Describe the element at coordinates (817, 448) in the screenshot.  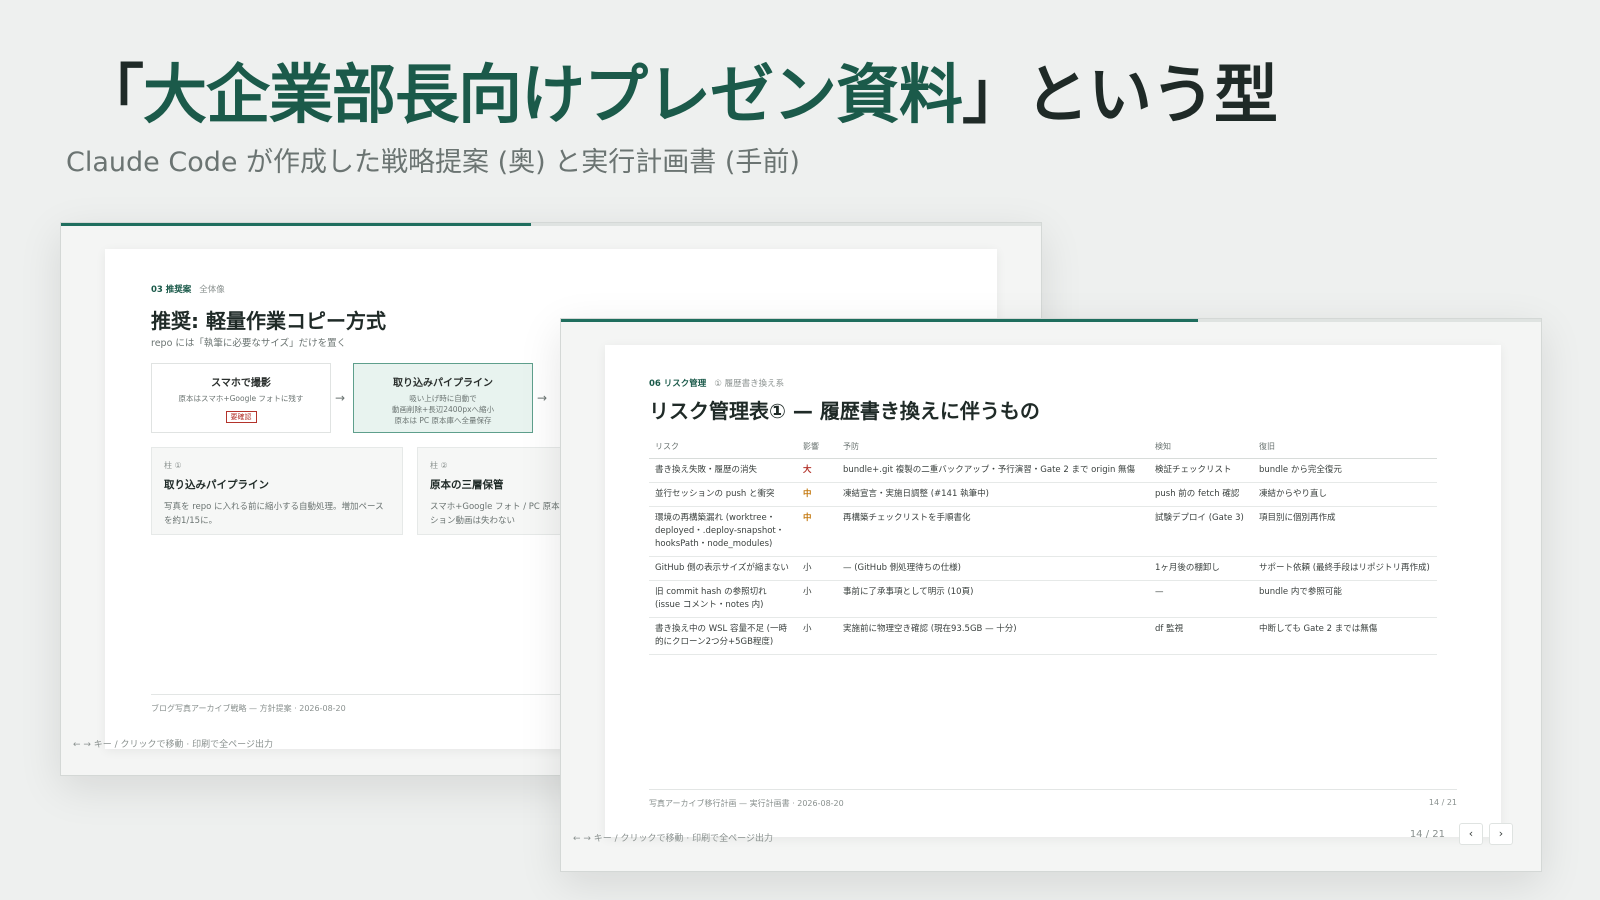
I see `column-header-impact: 影響` at that location.